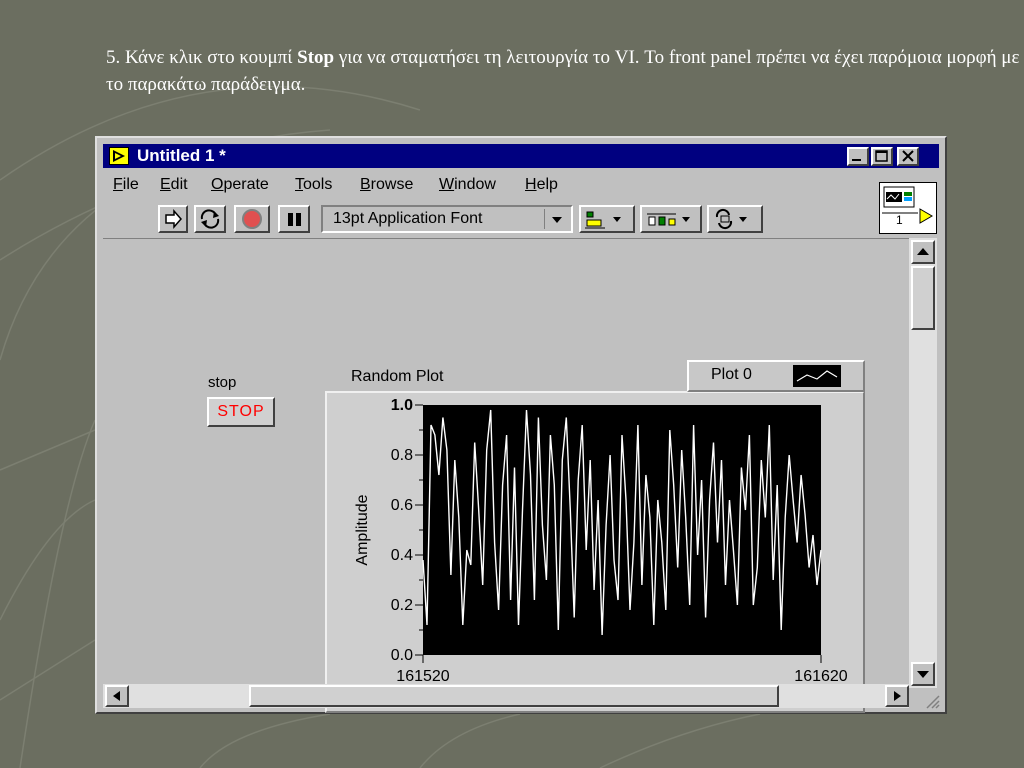 This screenshot has width=1024, height=768. I want to click on run-arrow-icon, so click(173, 219).